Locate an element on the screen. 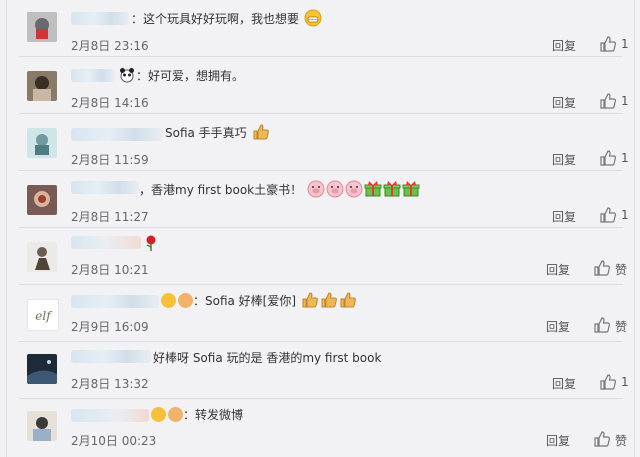 The image size is (640, 457). avatar-logo-text: elf is located at coordinates (44, 316).